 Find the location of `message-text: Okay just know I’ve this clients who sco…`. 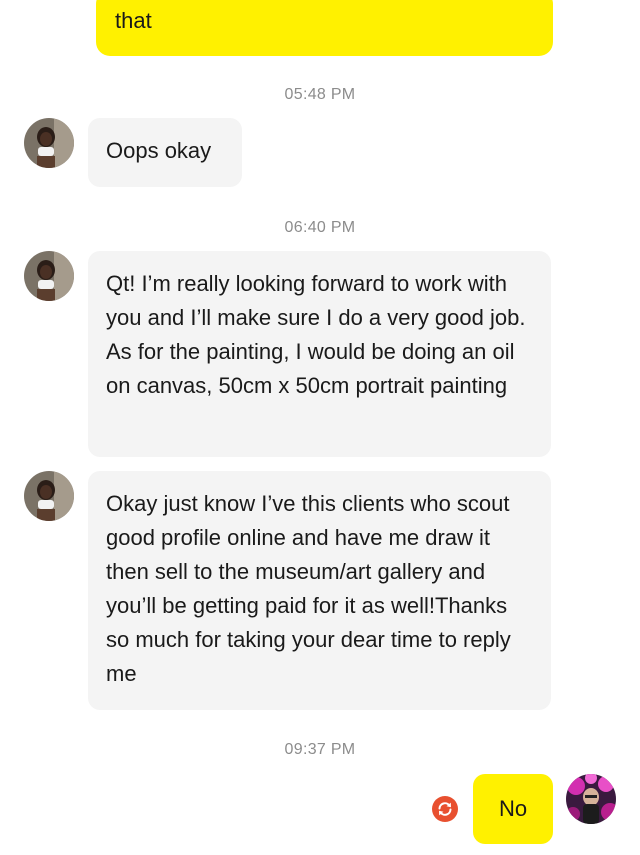

message-text: Okay just know I’ve this clients who sco… is located at coordinates (308, 588).